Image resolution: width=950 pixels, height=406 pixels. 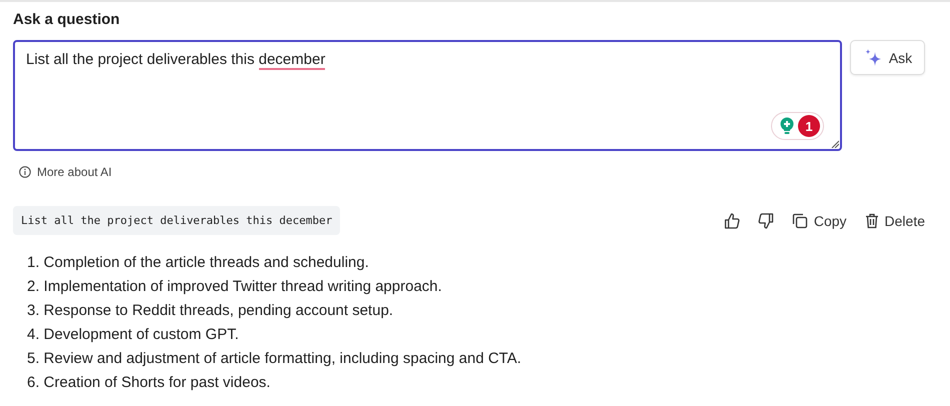 I want to click on info-icon, so click(x=25, y=172).